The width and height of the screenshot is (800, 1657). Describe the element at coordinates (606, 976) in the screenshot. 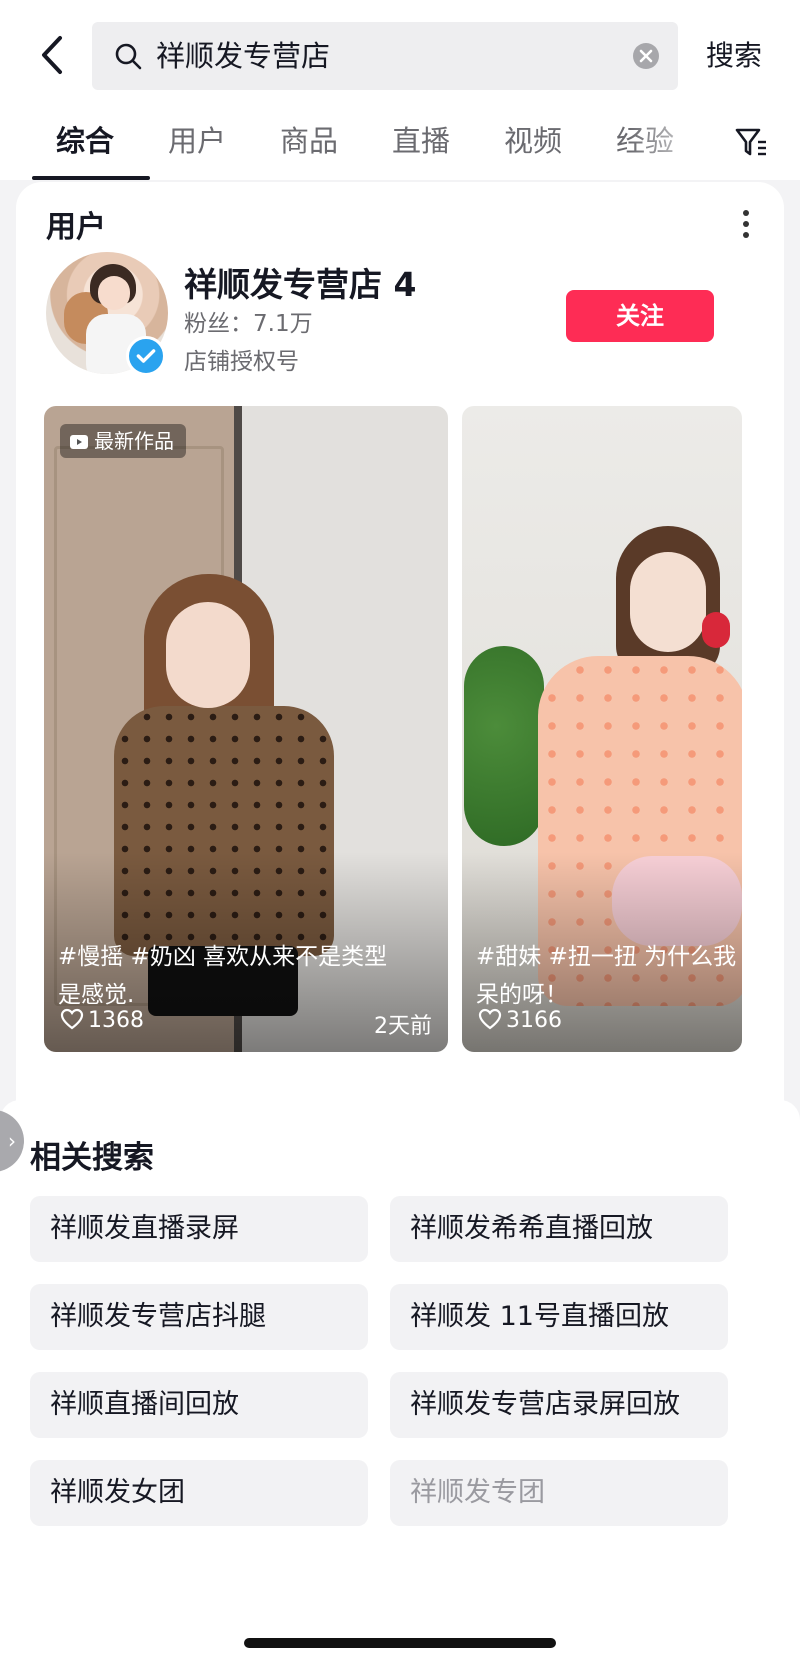

I see `video-caption: #甜妹 #扭一扭 为什么我 呆的呀！` at that location.